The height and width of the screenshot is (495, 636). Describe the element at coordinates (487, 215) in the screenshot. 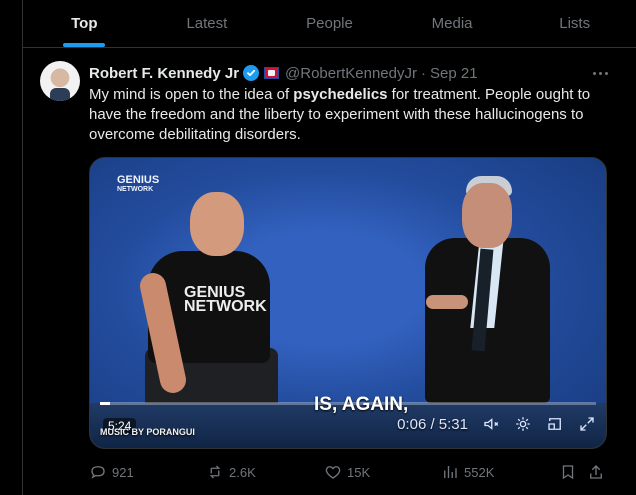

I see `right-person-head` at that location.